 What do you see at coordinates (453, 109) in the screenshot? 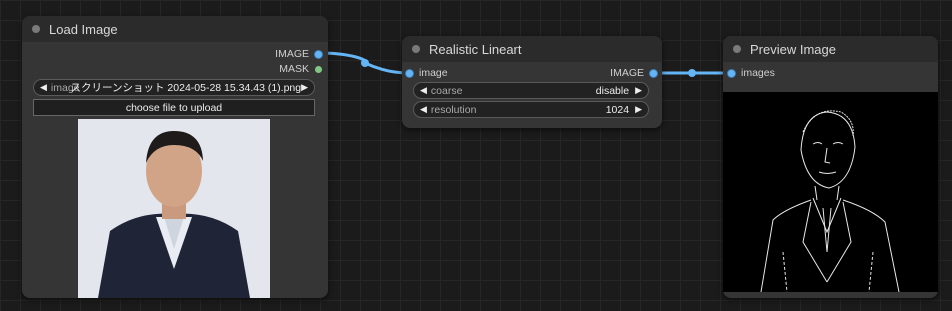
I see `widget-label: resolution` at bounding box center [453, 109].